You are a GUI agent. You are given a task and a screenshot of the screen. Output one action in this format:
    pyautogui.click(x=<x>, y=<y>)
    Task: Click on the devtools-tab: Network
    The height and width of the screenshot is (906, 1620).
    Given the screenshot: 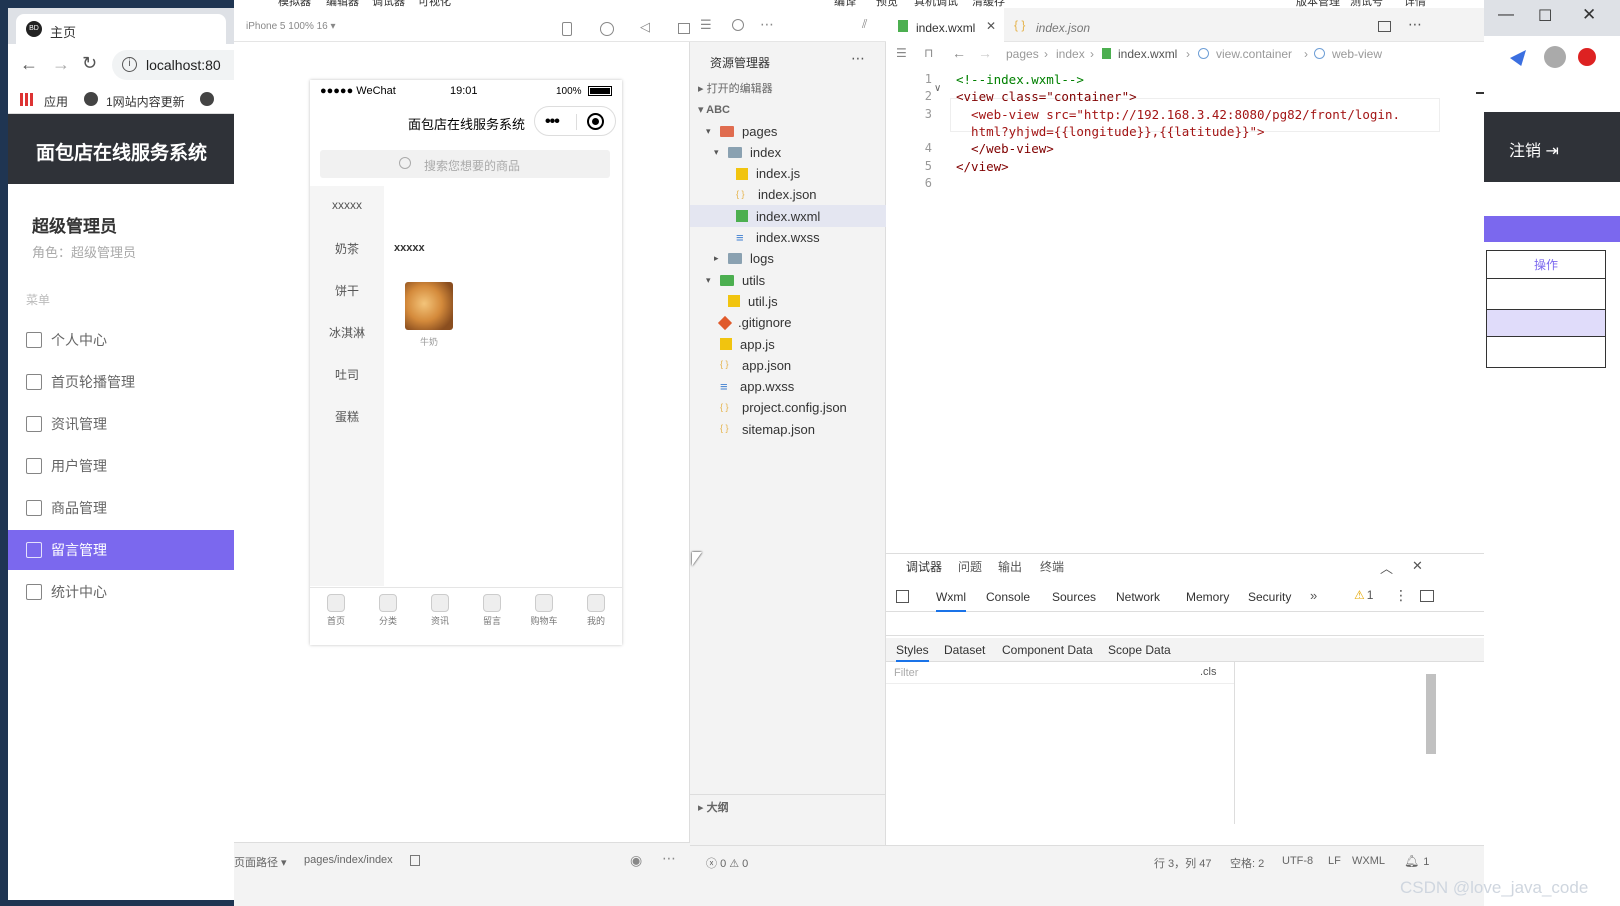 What is the action you would take?
    pyautogui.click(x=1138, y=597)
    